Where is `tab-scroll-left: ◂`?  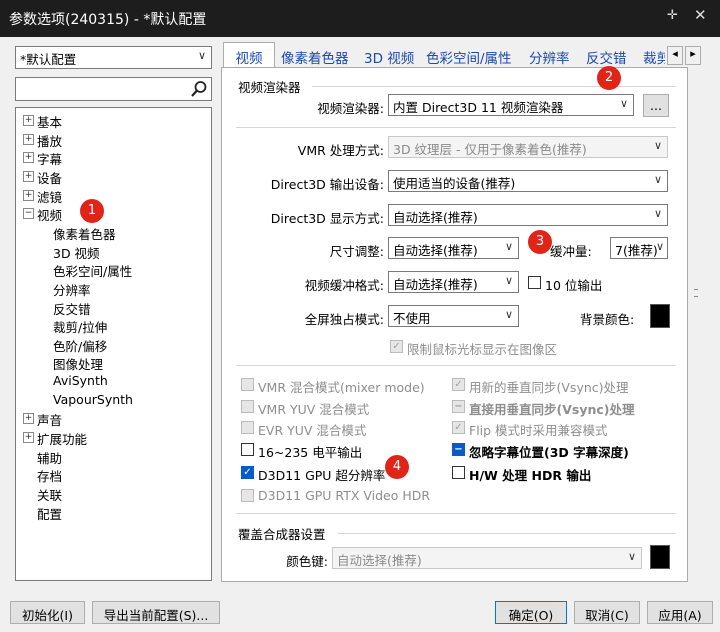
tab-scroll-left: ◂ is located at coordinates (675, 55).